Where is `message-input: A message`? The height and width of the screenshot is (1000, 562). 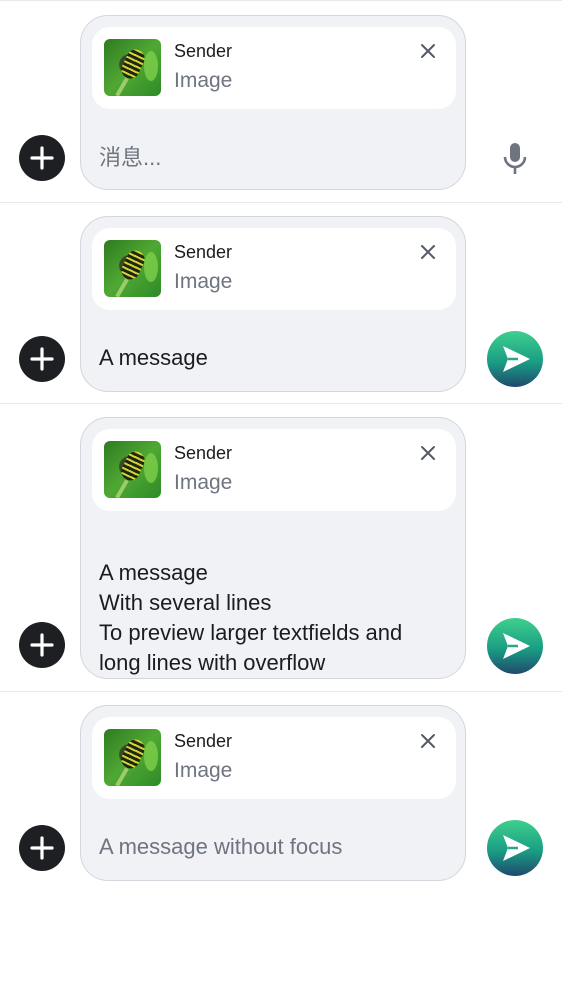 message-input: A message is located at coordinates (153, 358).